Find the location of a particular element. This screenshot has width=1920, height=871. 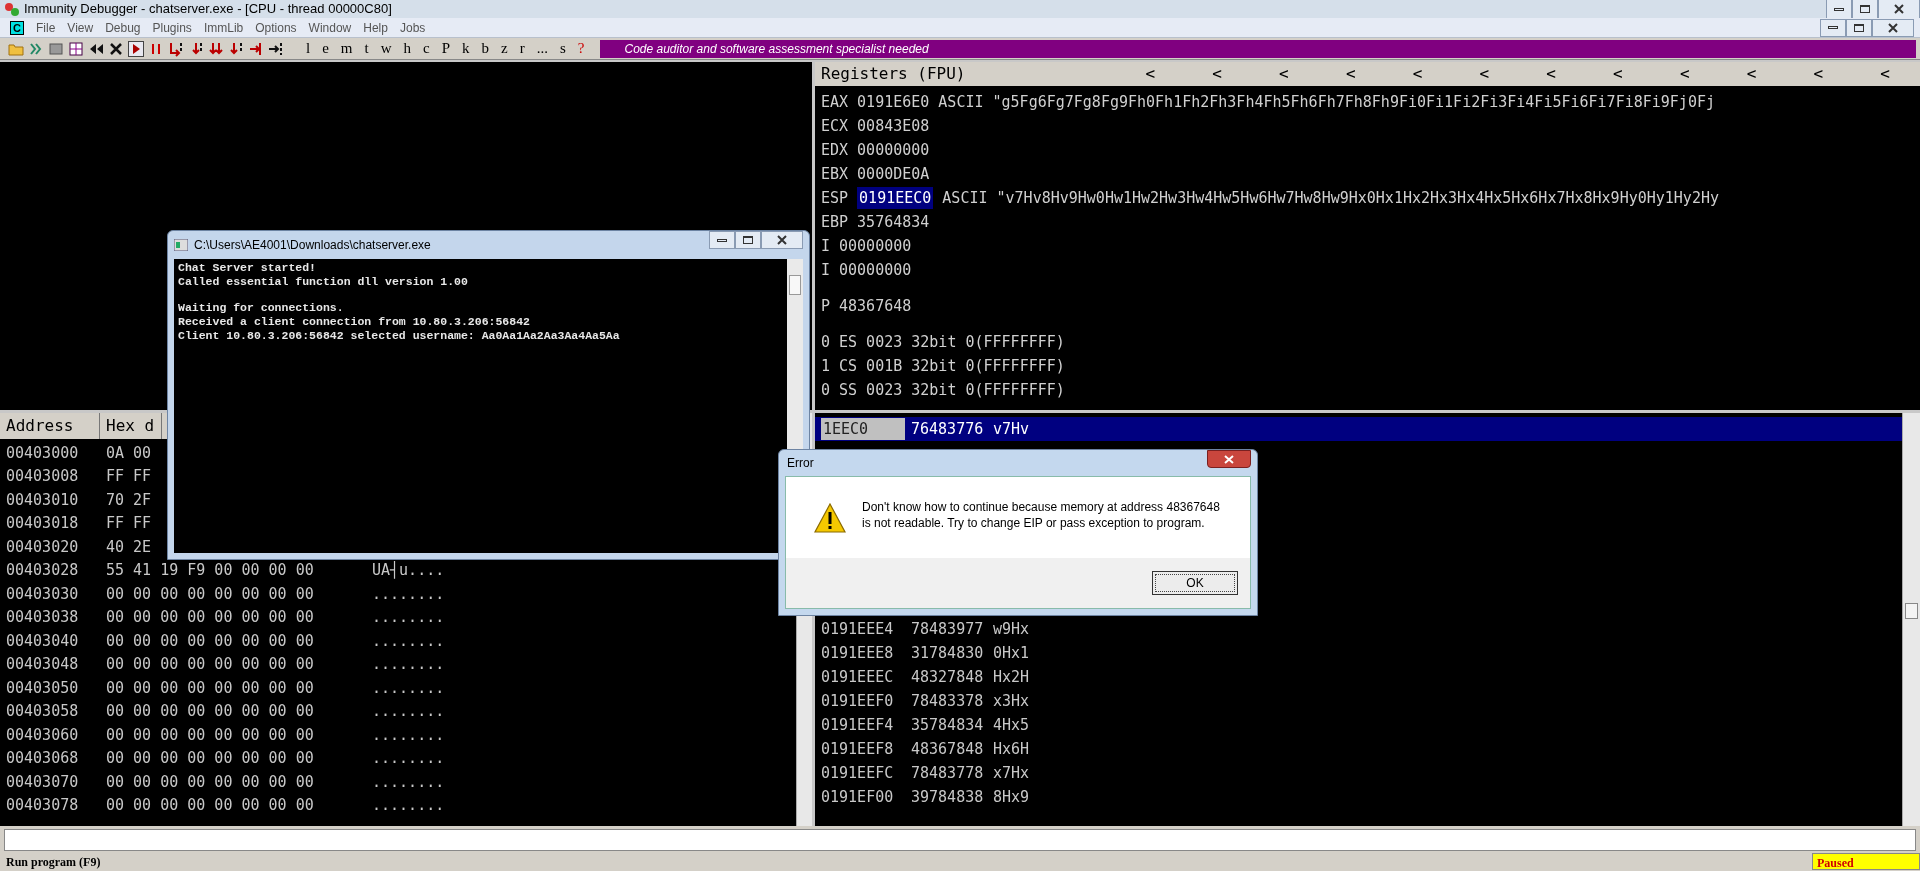

grid-icon is located at coordinates (76, 48).